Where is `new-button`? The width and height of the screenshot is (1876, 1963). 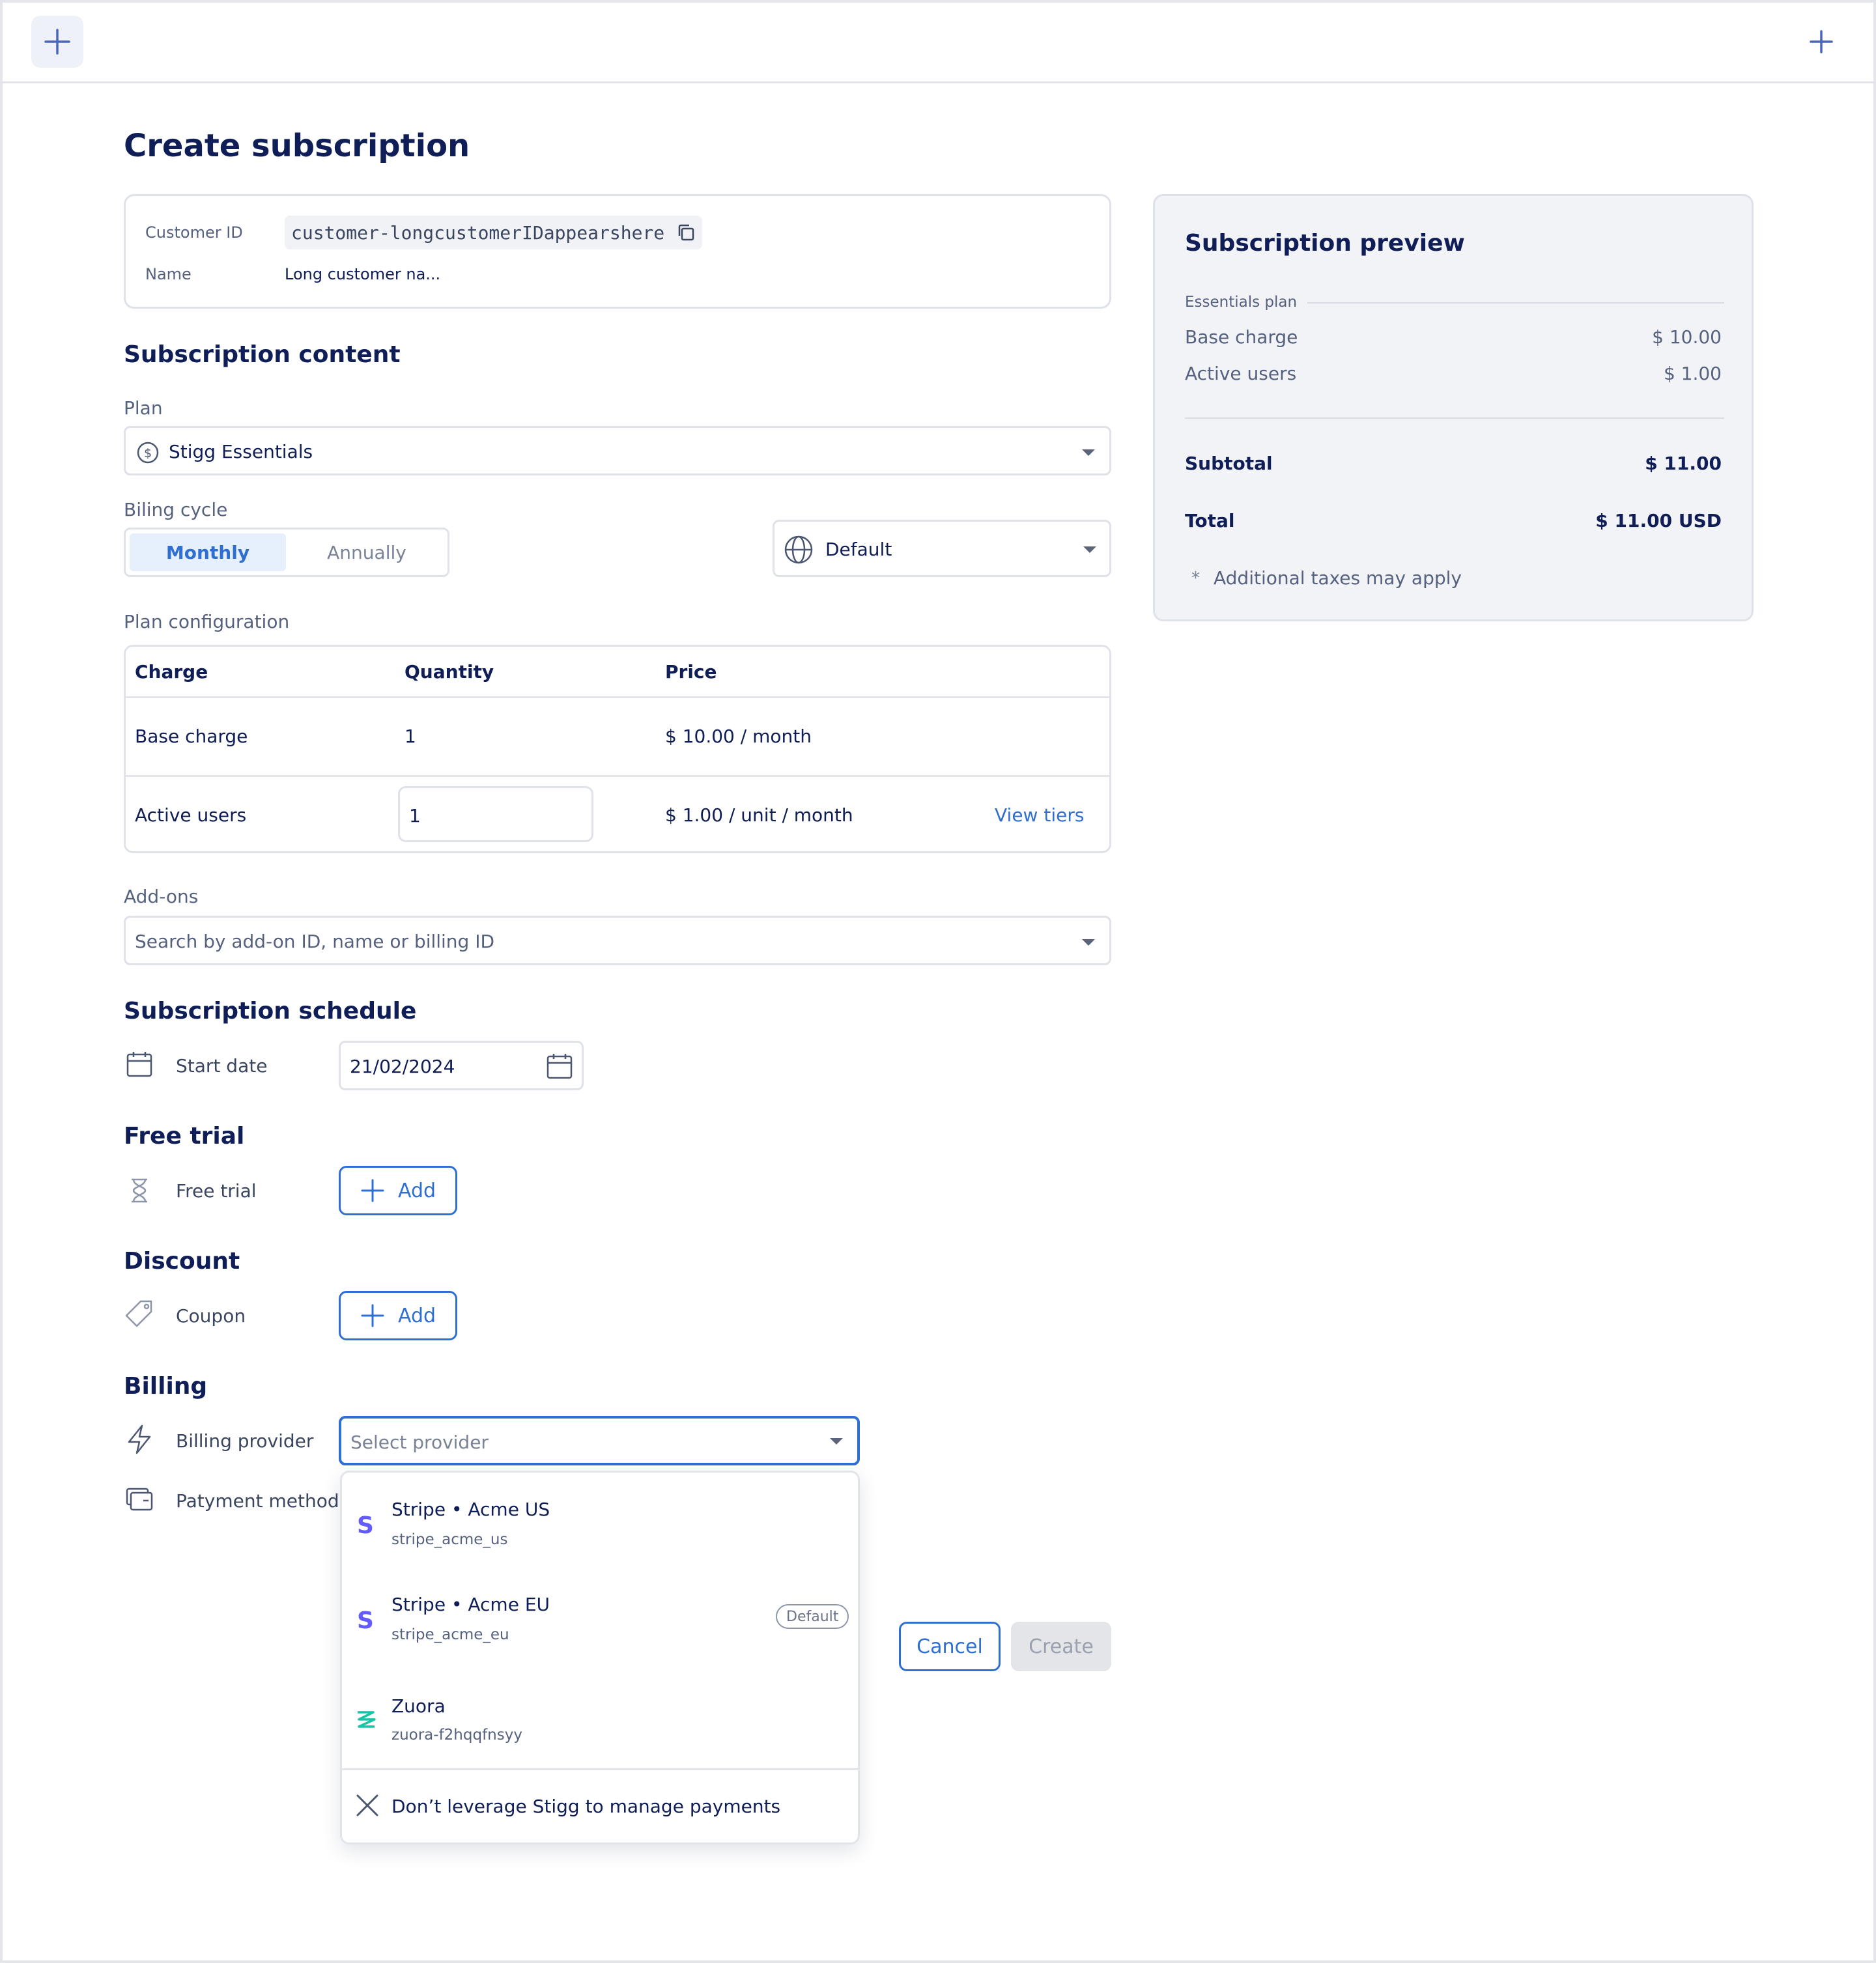 new-button is located at coordinates (57, 42).